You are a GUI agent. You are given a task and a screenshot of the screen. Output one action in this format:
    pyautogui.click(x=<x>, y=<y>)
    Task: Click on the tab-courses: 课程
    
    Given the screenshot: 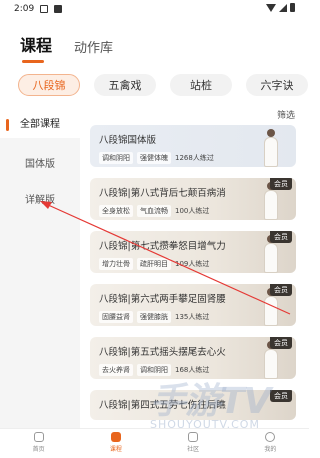 What is the action you would take?
    pyautogui.click(x=36, y=47)
    